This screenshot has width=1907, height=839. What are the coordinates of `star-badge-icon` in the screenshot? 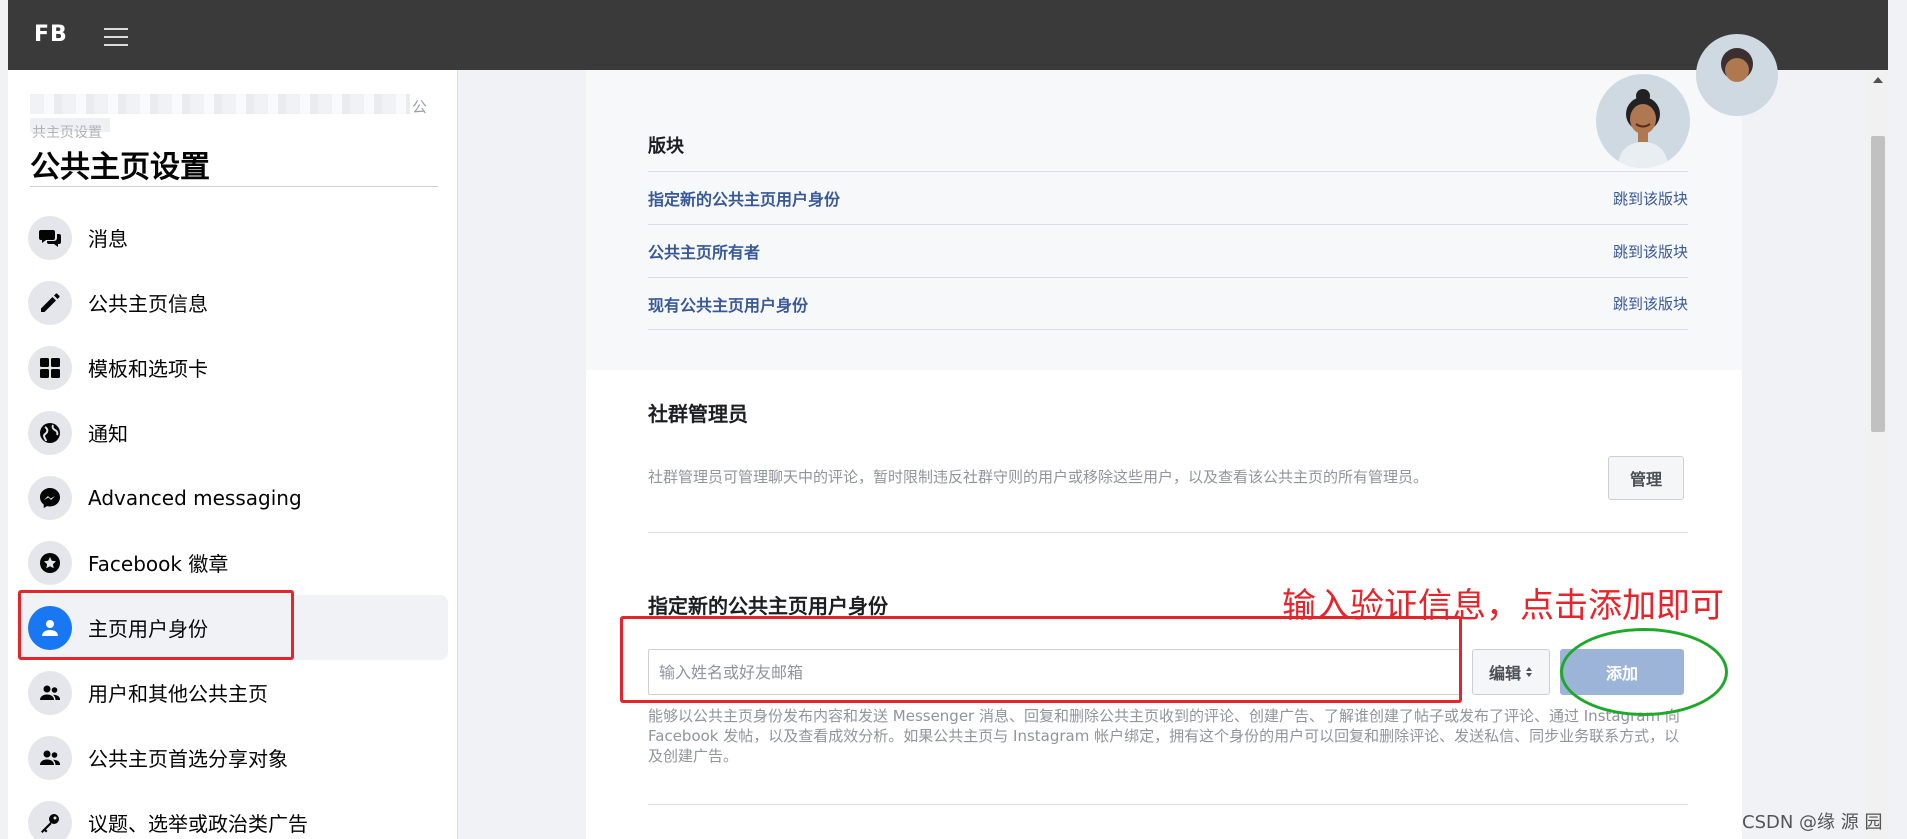 It's located at (50, 562).